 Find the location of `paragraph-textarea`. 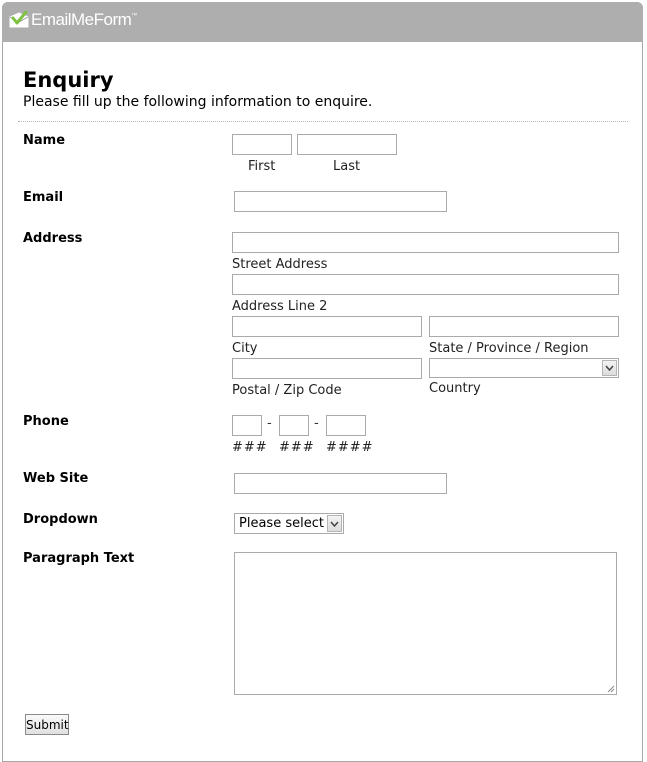

paragraph-textarea is located at coordinates (425, 623).